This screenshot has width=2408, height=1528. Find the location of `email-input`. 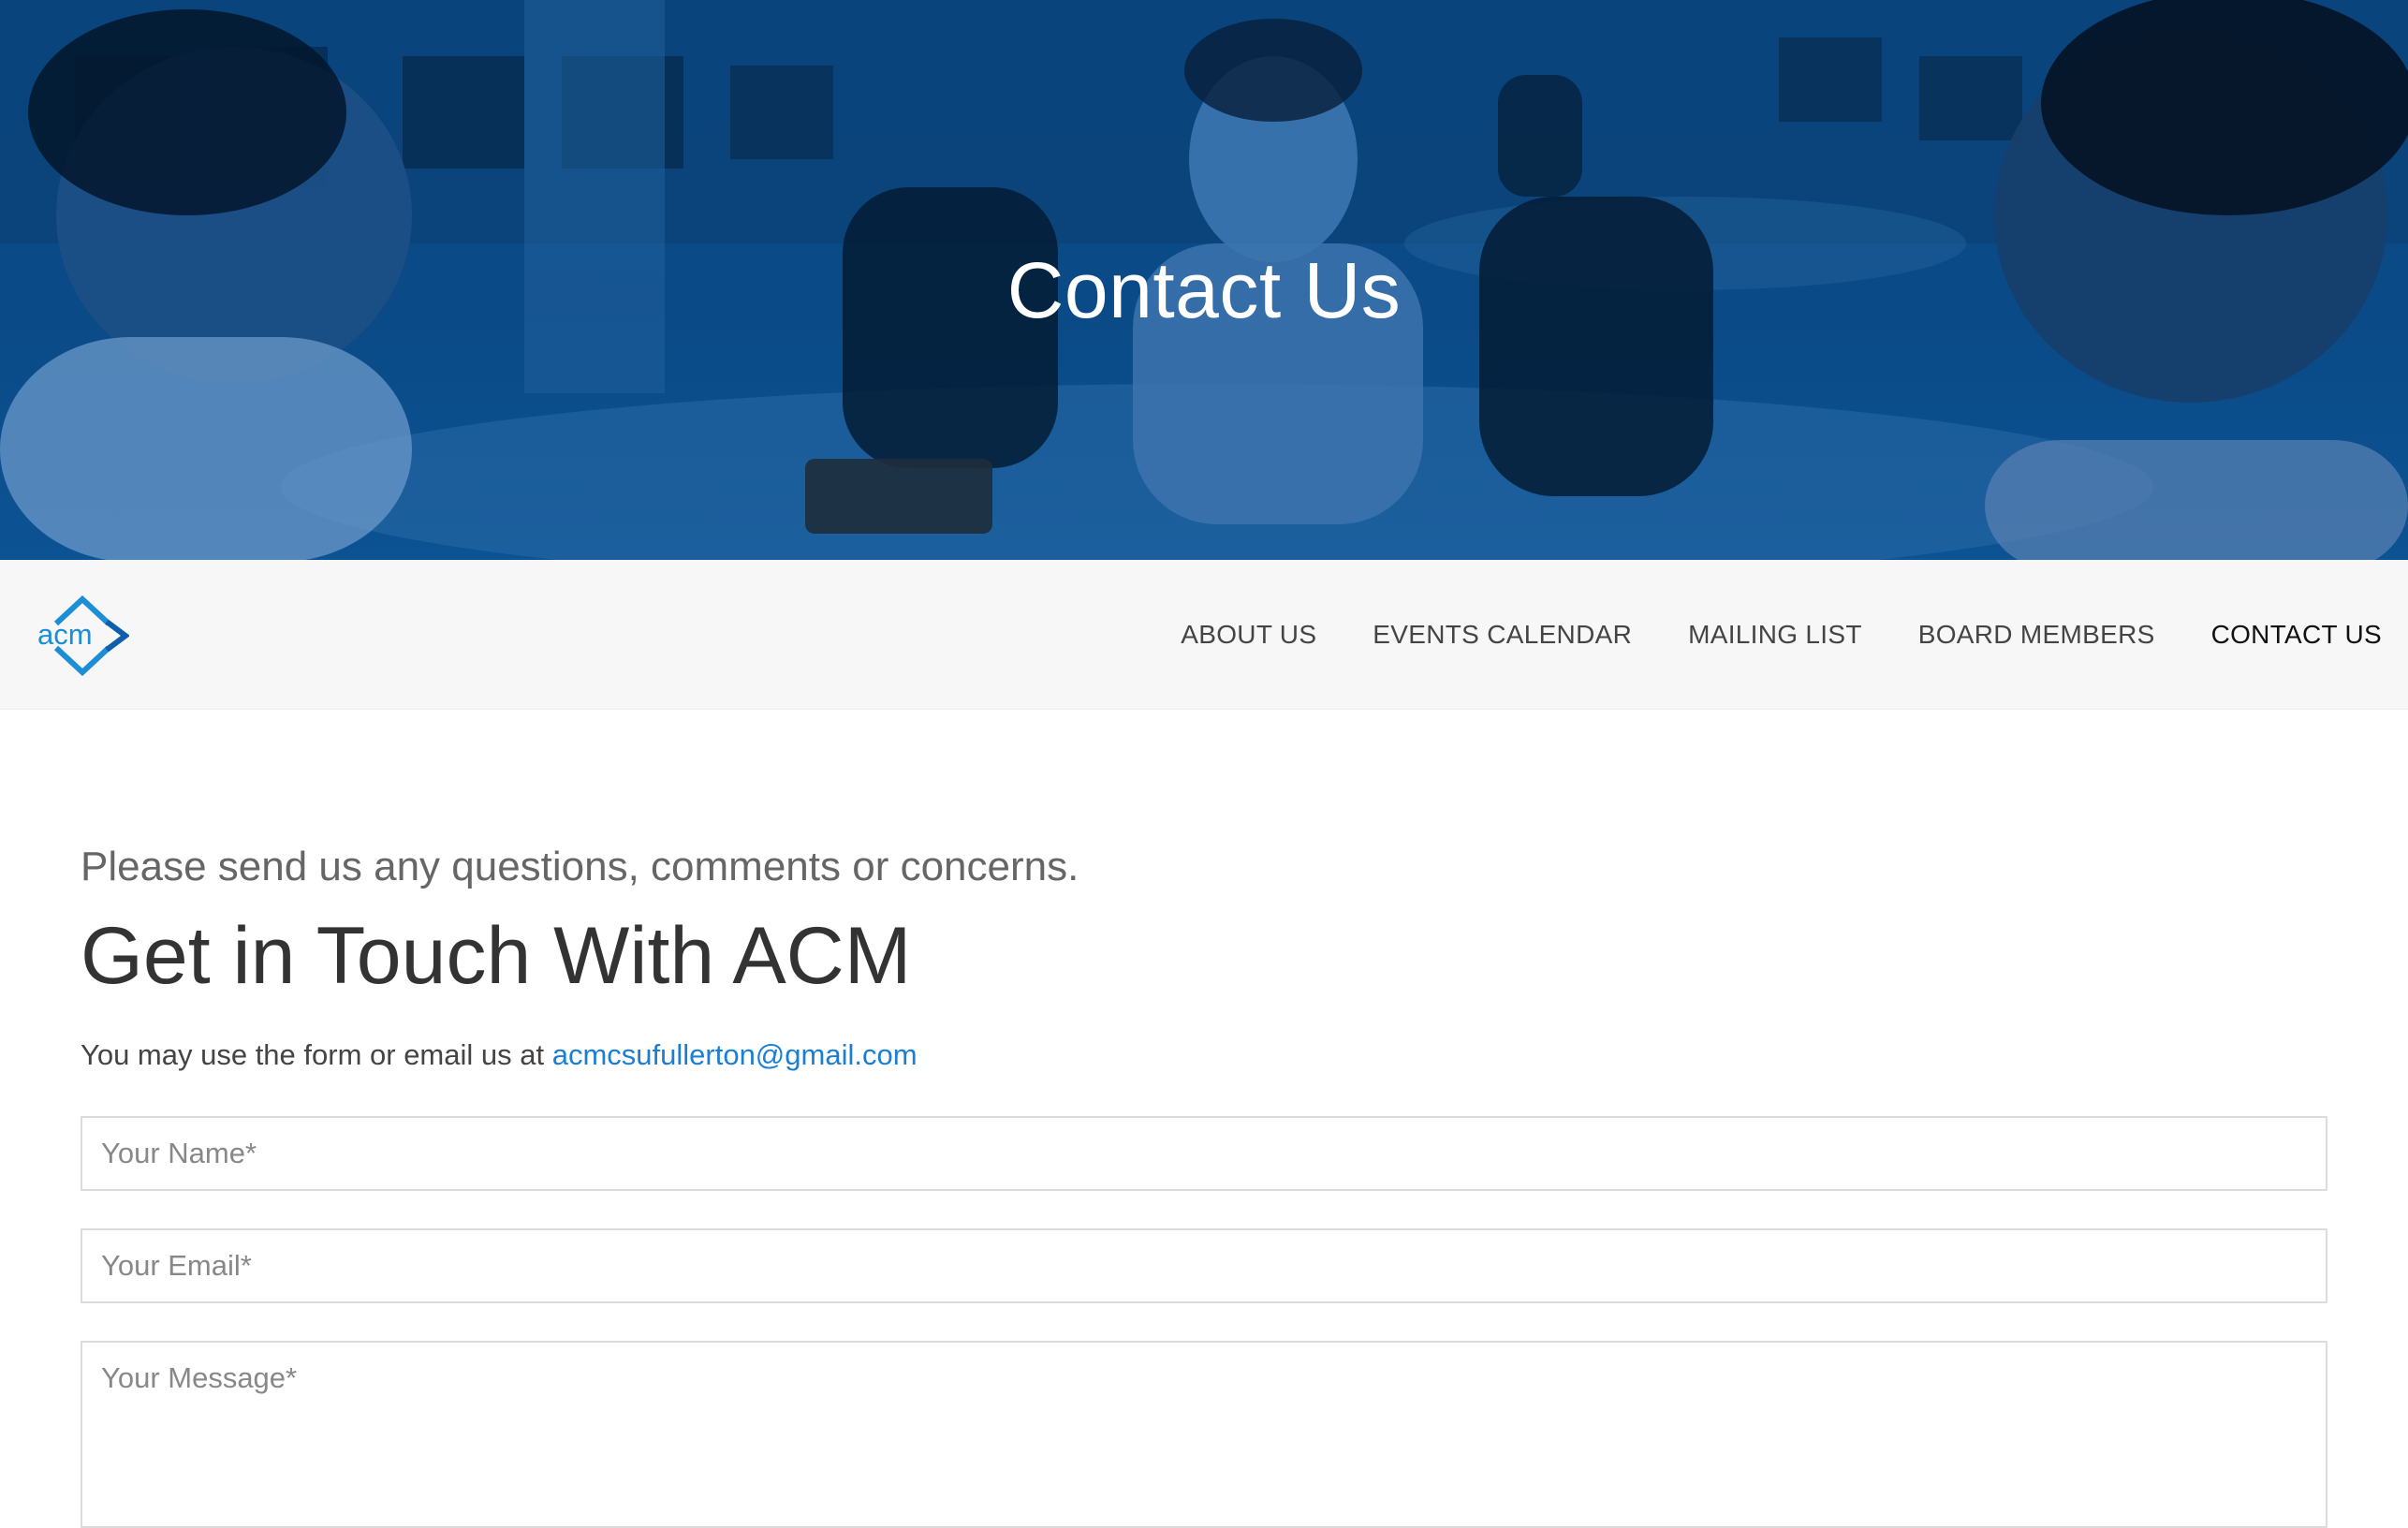

email-input is located at coordinates (1204, 1265).